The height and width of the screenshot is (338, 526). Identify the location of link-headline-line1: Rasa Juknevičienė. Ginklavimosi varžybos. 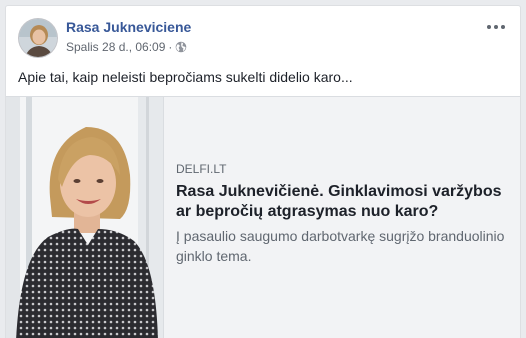
(339, 191).